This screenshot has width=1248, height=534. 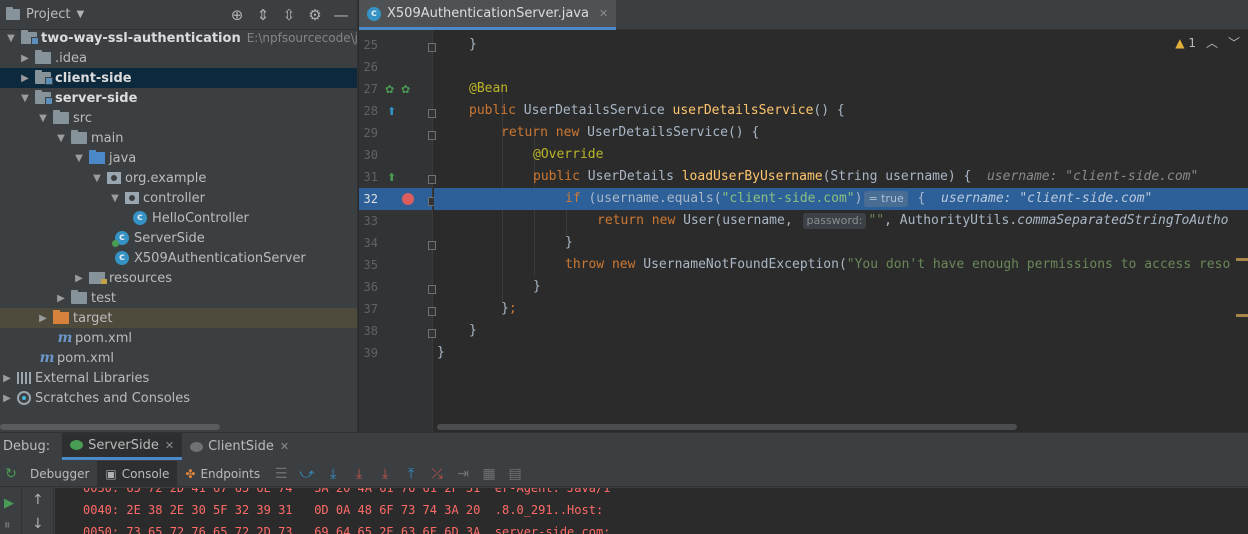 What do you see at coordinates (395, 199) in the screenshot?
I see `line-number-current: 32` at bounding box center [395, 199].